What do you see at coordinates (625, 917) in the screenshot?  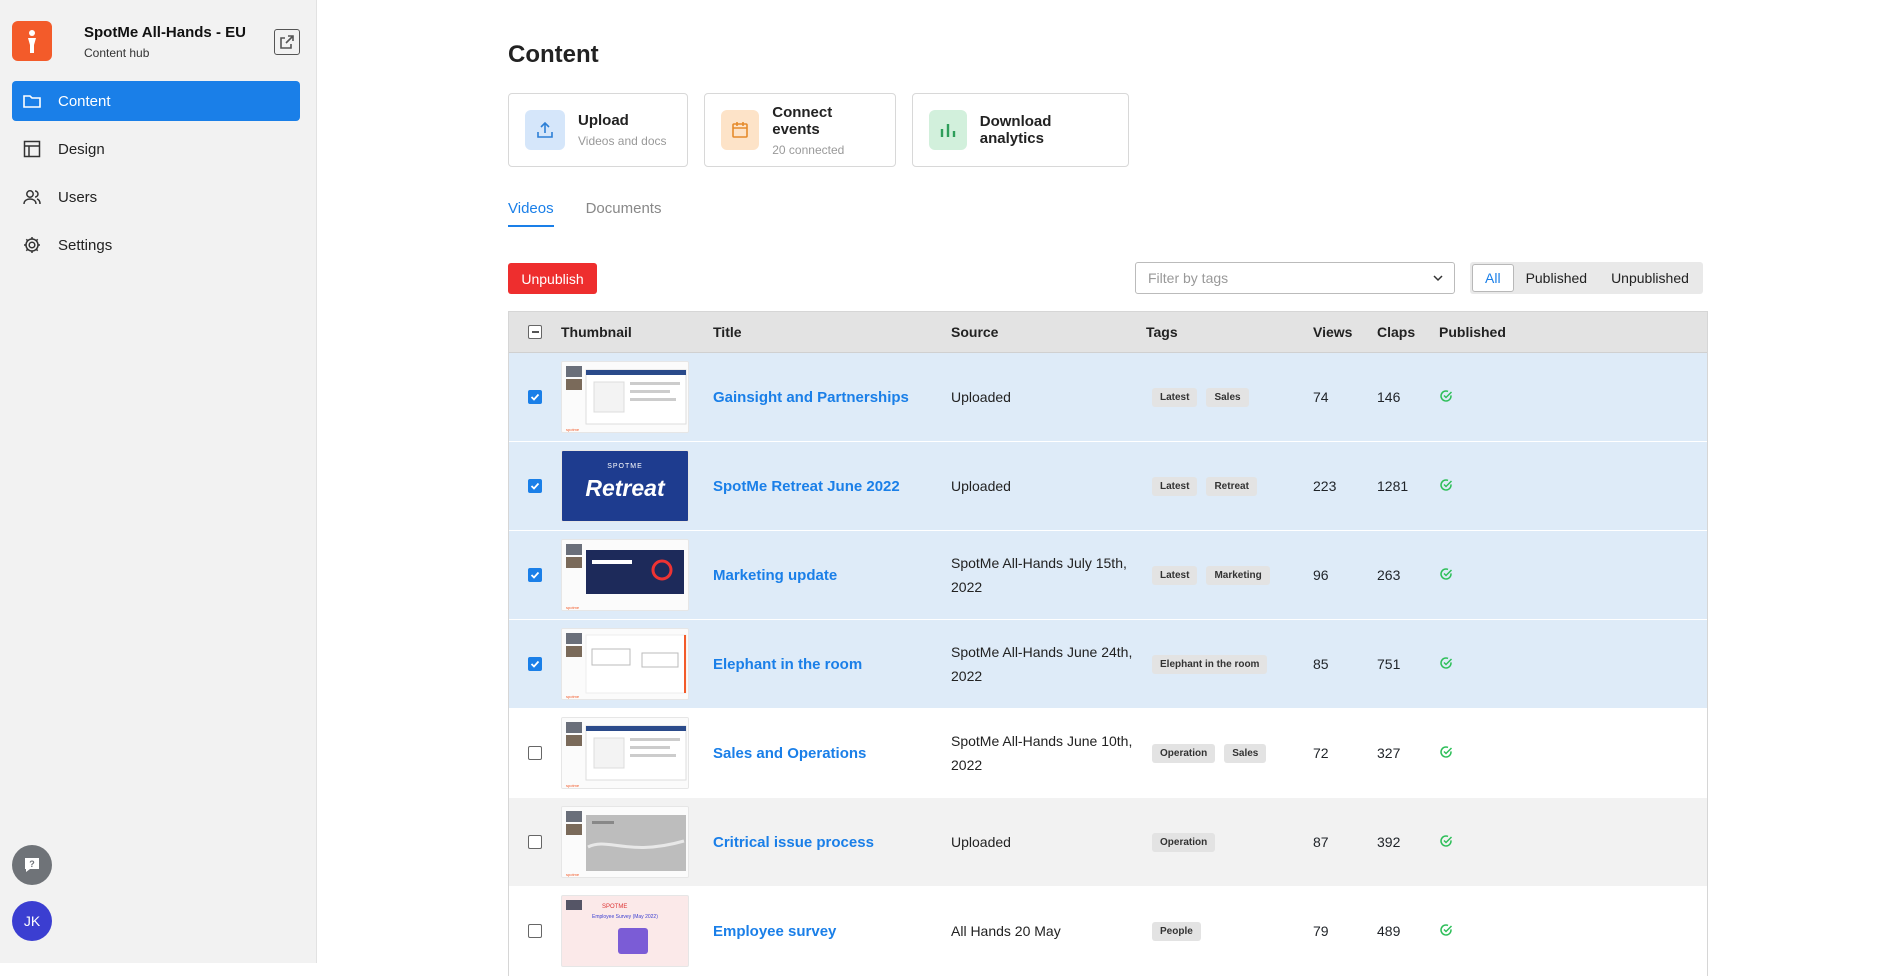 I see `thumbnail-title: Employee Survey (May 2022)` at bounding box center [625, 917].